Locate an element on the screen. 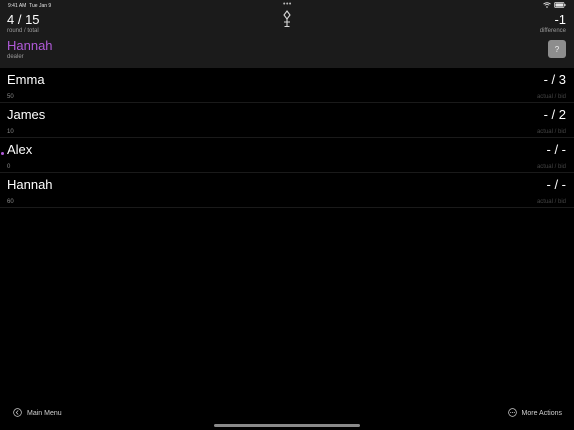 The width and height of the screenshot is (574, 430). dealer-label: dealer is located at coordinates (15, 57).